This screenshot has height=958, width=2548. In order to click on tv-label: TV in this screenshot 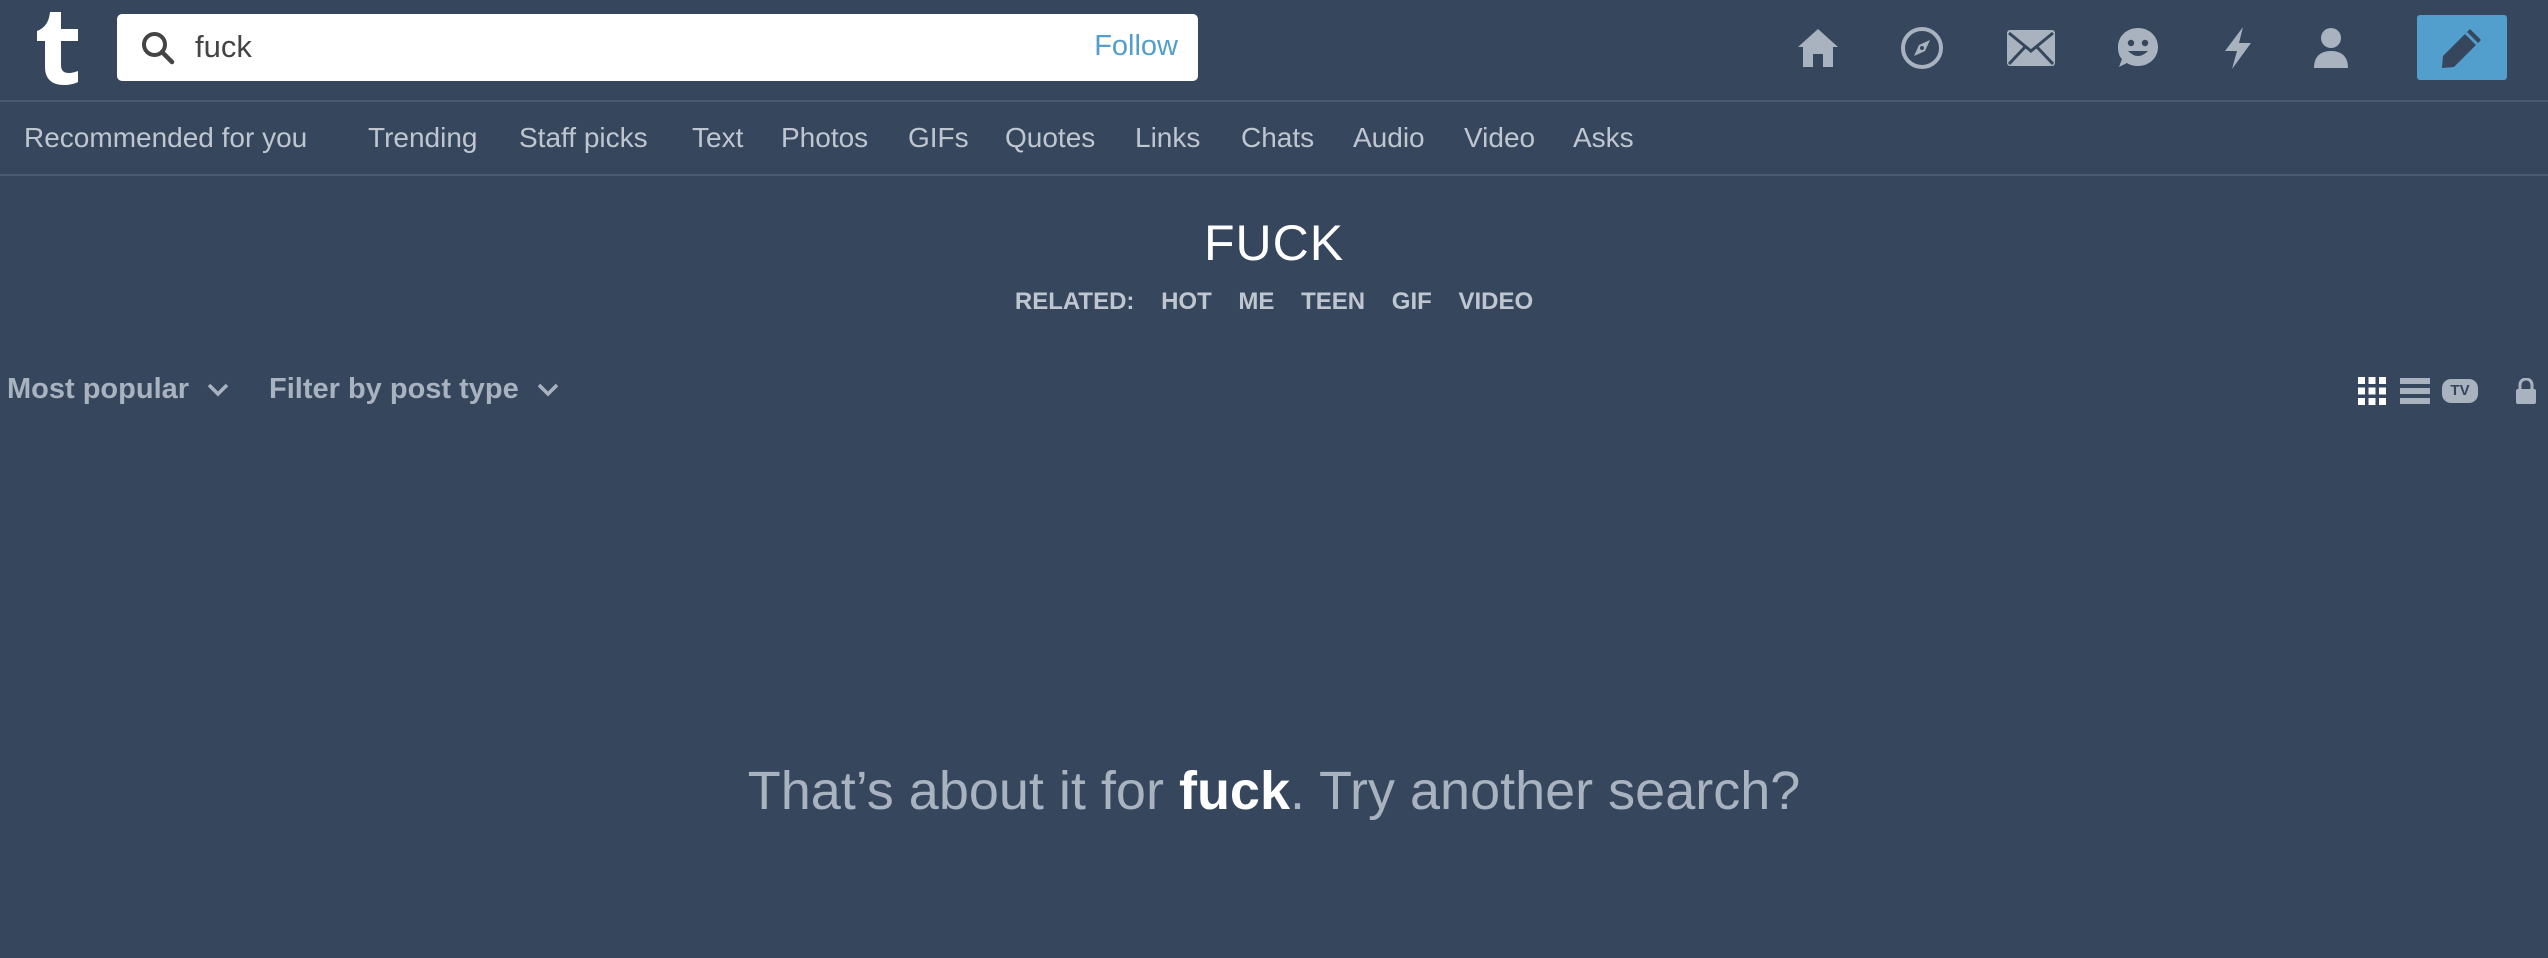, I will do `click(2460, 390)`.